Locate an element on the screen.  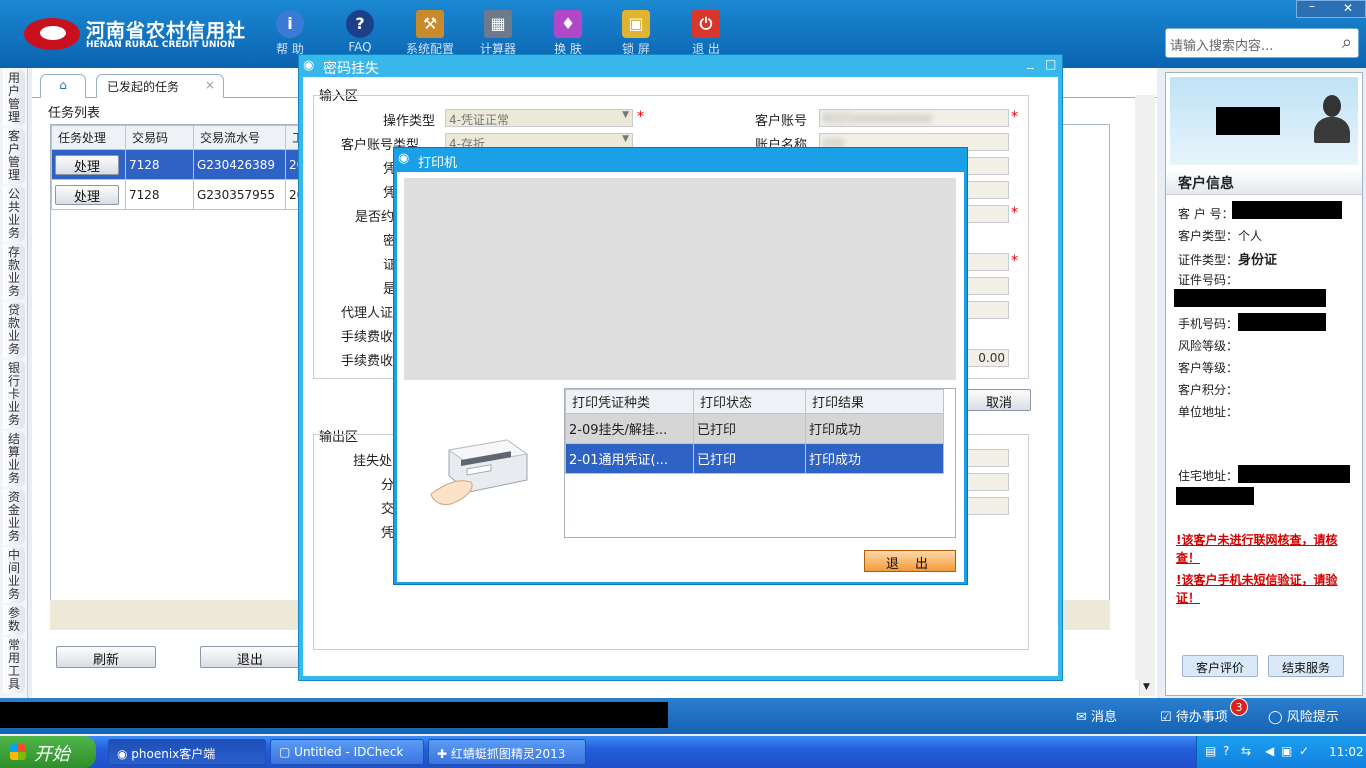
messages-button: ✉ 消息 is located at coordinates (1096, 715).